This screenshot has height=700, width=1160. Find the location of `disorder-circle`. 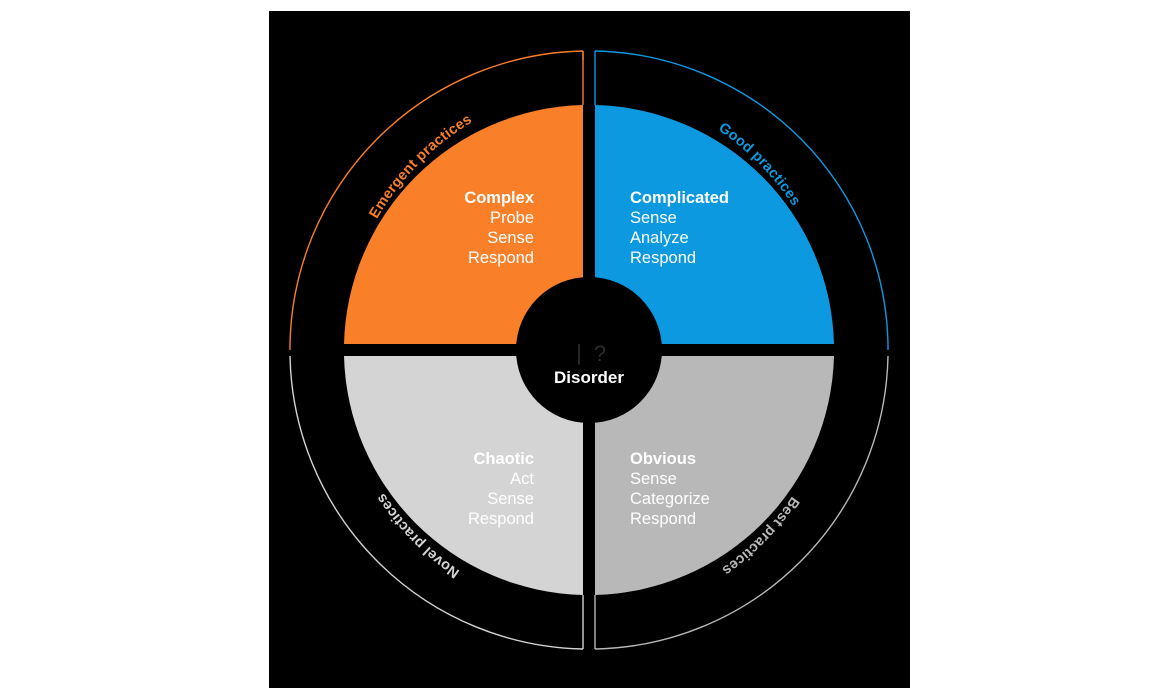

disorder-circle is located at coordinates (589, 350).